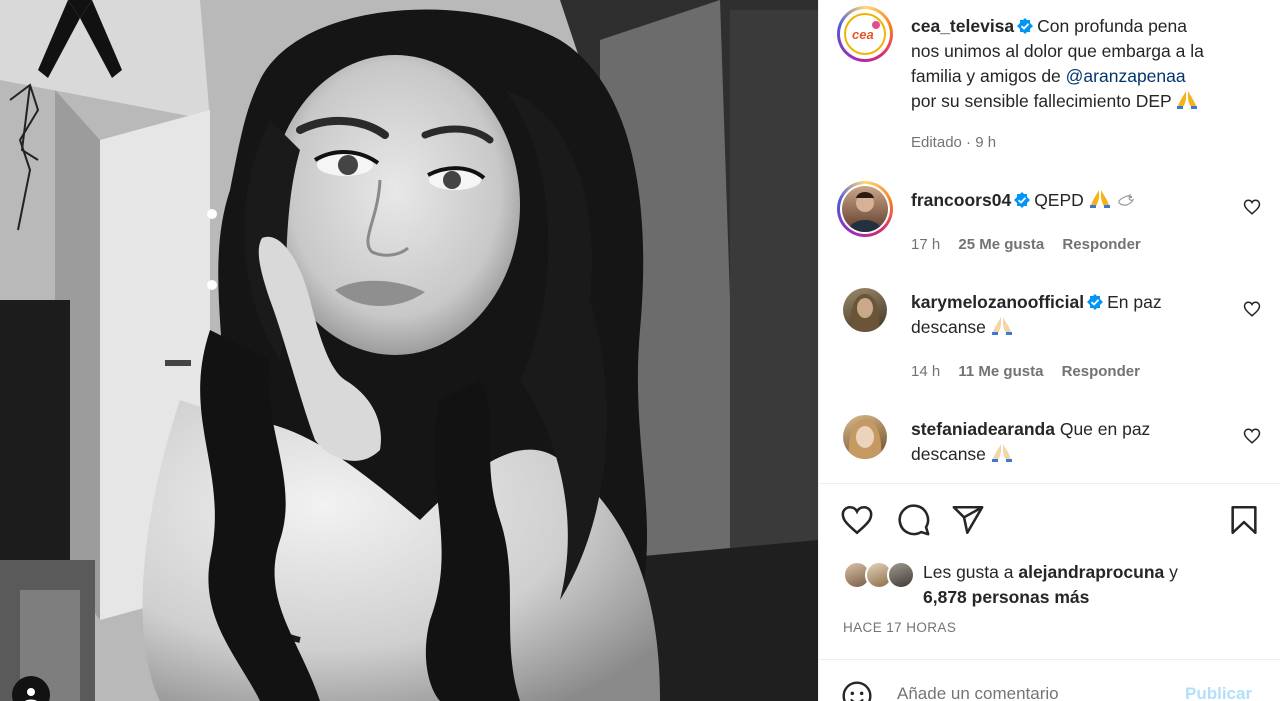  Describe the element at coordinates (1101, 371) in the screenshot. I see `comment-2-reply-button: Responder` at that location.